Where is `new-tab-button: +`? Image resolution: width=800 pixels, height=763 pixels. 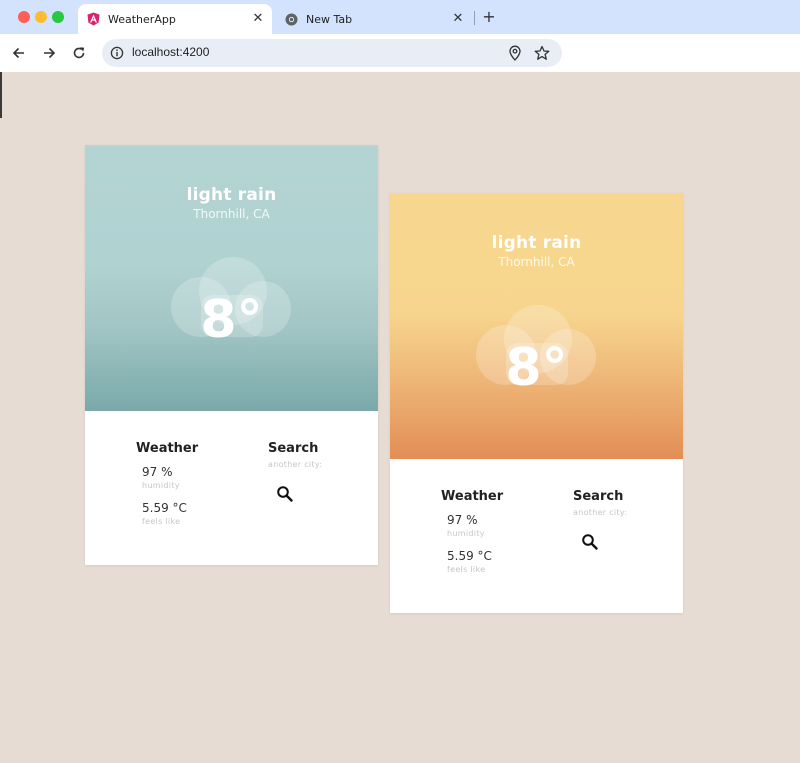 new-tab-button: + is located at coordinates (489, 17).